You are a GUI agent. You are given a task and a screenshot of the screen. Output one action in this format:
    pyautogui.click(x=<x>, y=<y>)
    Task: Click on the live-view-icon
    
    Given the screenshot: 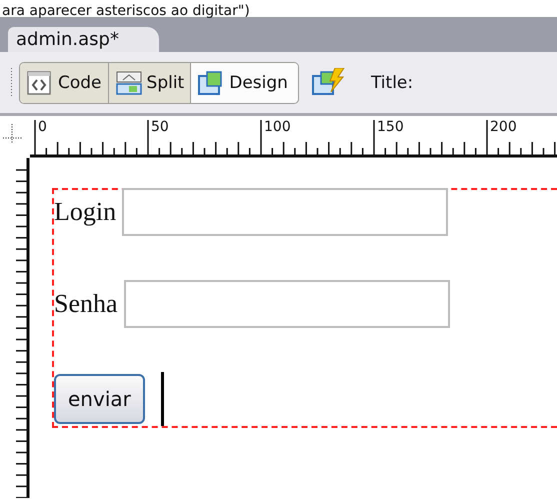 What is the action you would take?
    pyautogui.click(x=327, y=83)
    